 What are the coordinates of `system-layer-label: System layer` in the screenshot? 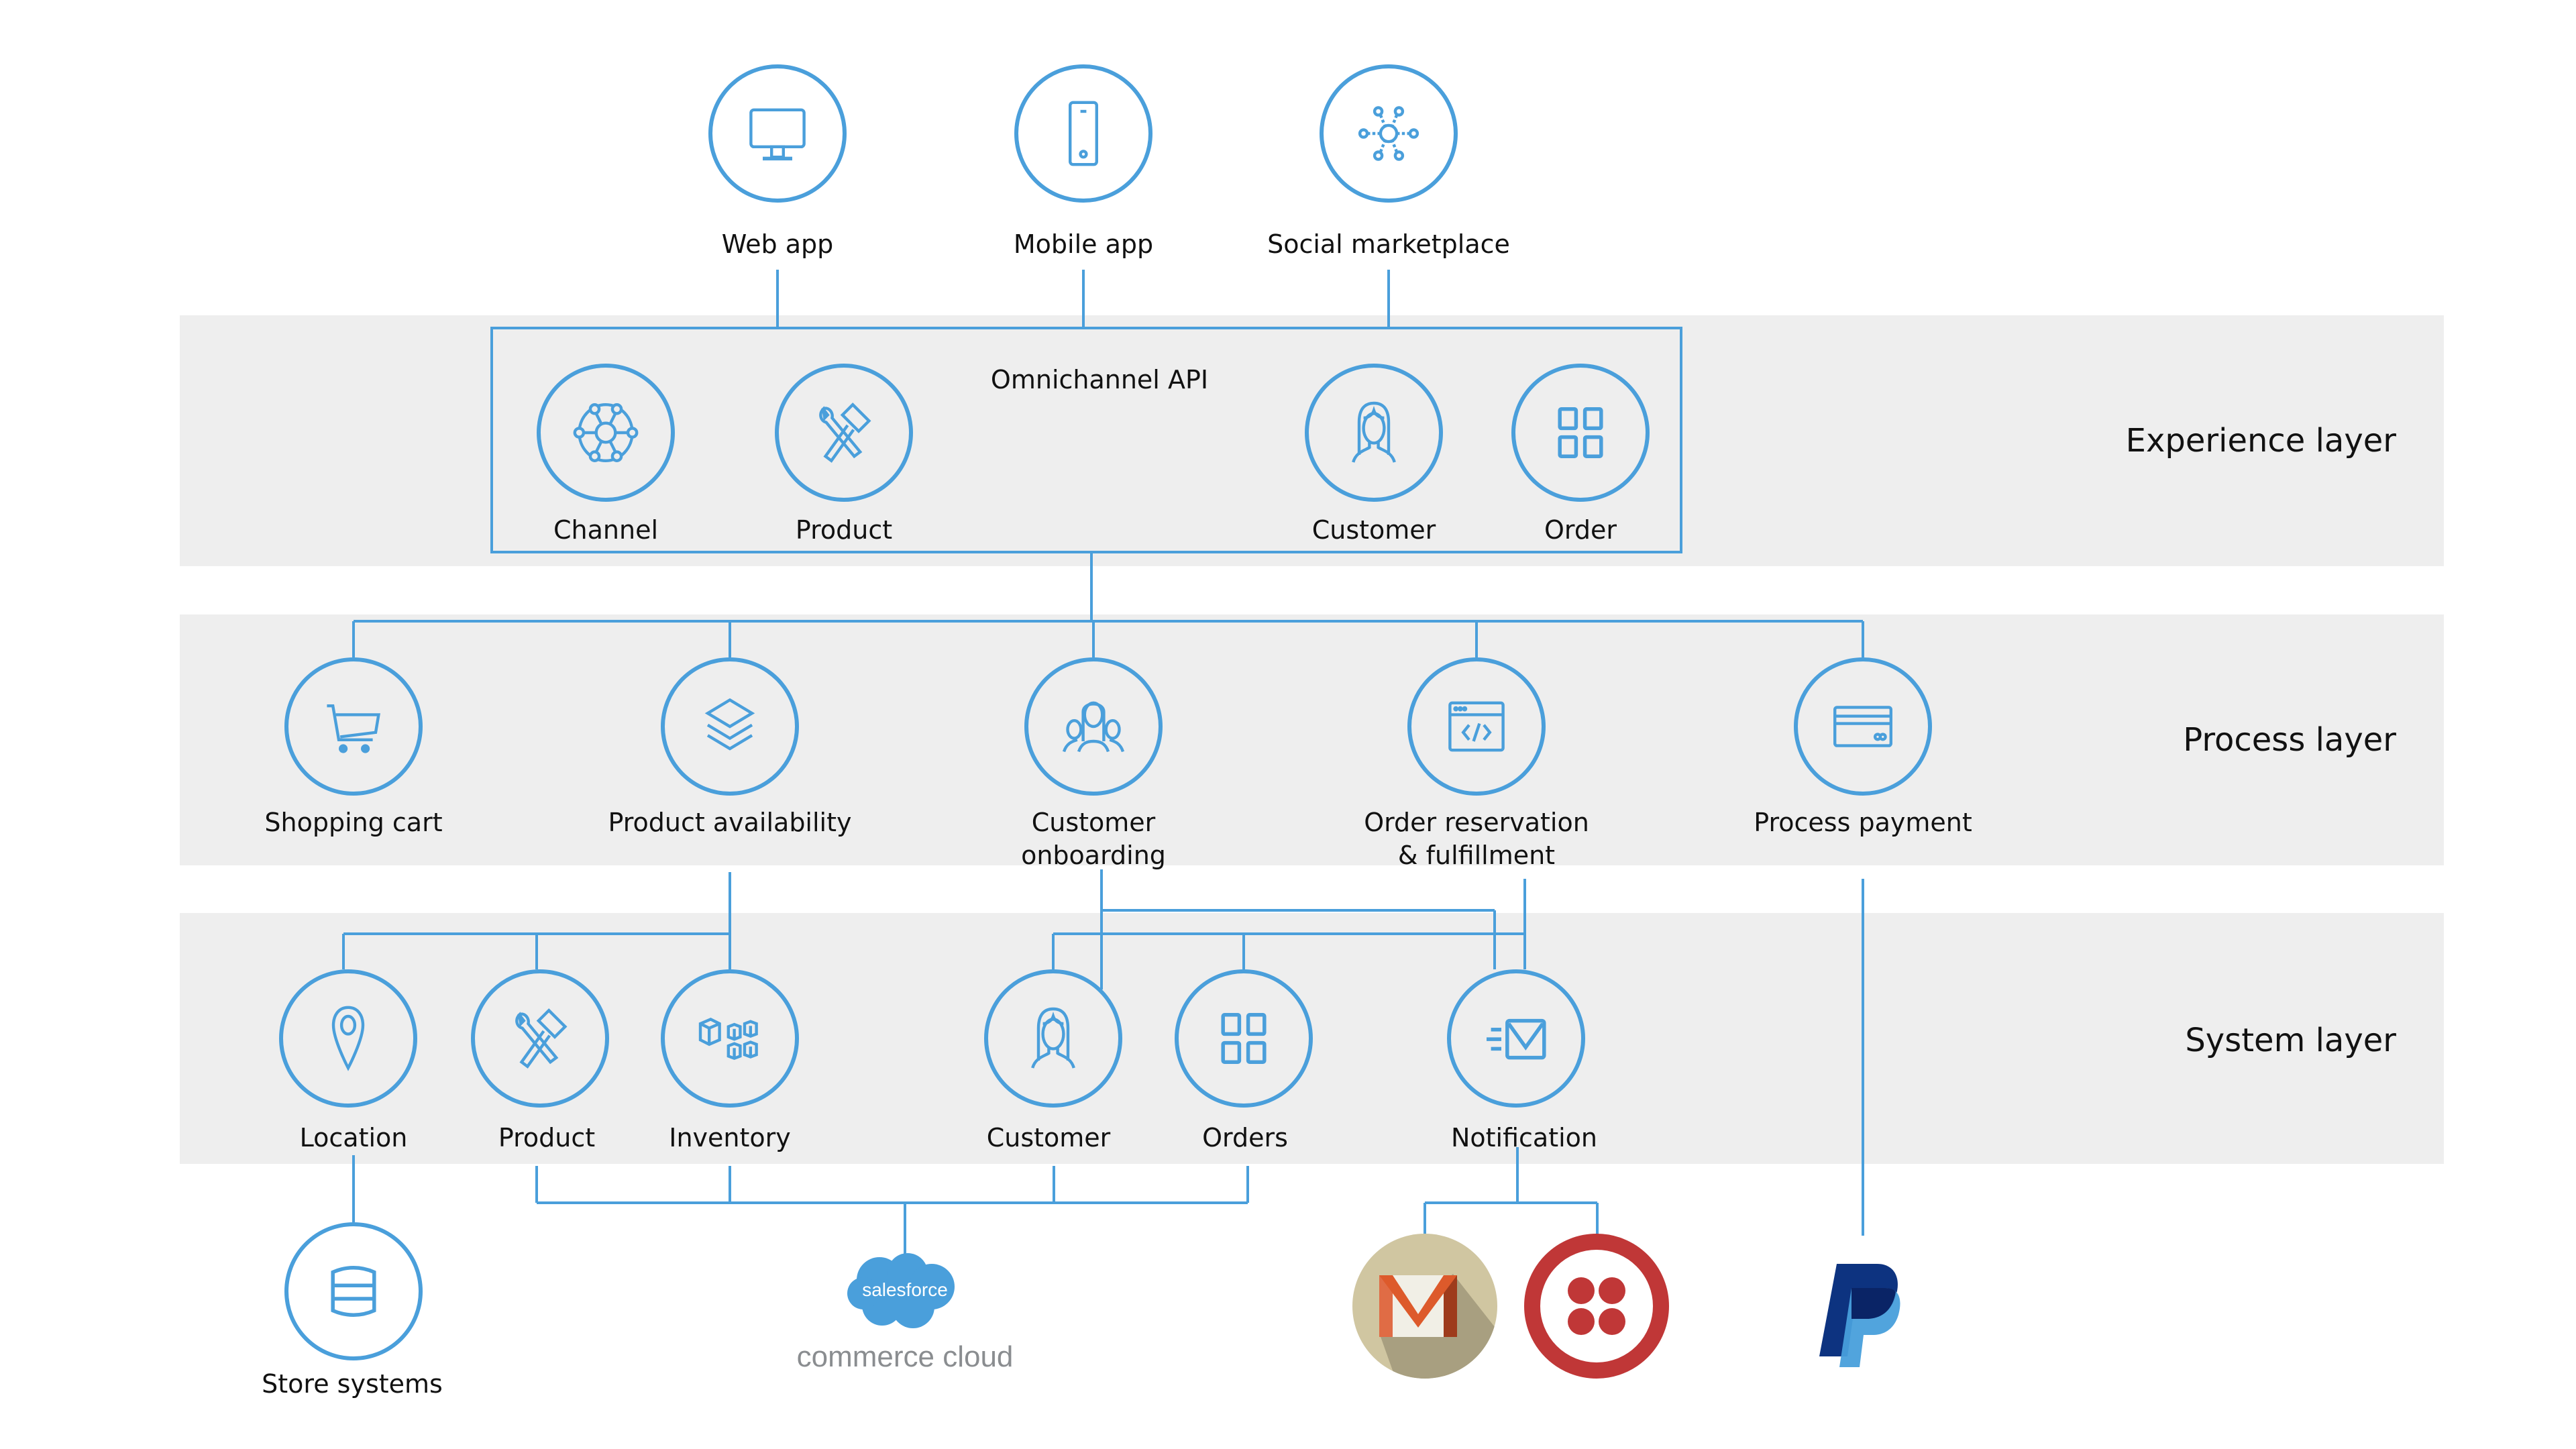 It's located at (2290, 1040).